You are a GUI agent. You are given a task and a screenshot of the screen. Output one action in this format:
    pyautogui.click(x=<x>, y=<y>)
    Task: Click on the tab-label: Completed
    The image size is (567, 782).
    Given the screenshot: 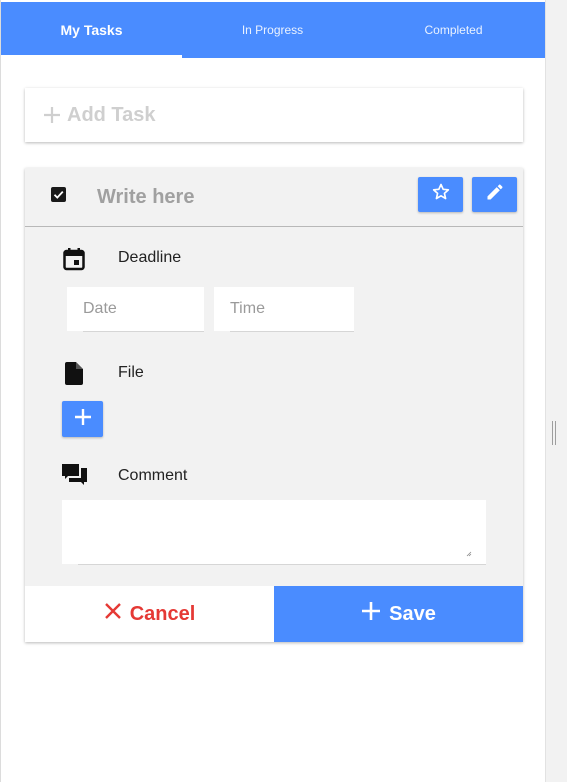 What is the action you would take?
    pyautogui.click(x=453, y=30)
    